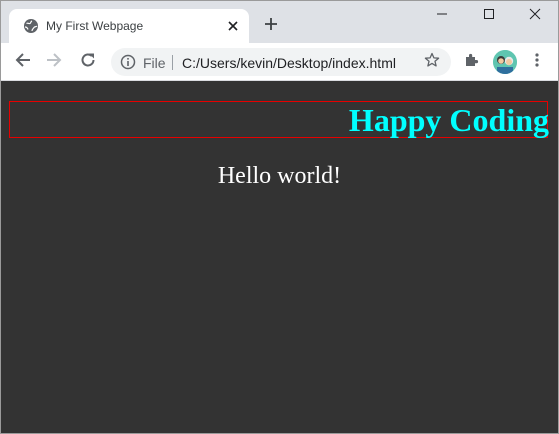 The height and width of the screenshot is (434, 559). I want to click on arrow-left-icon, so click(23, 62).